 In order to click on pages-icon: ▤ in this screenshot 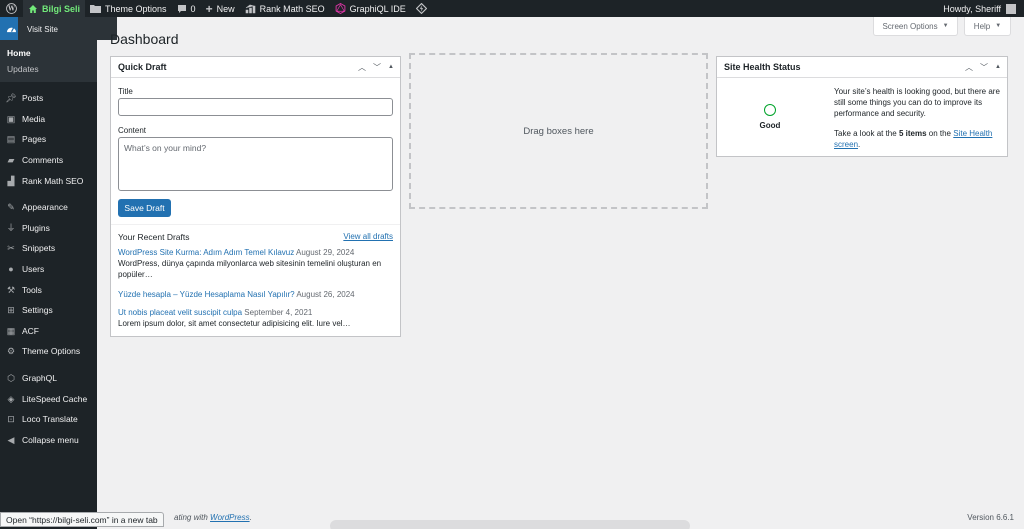, I will do `click(11, 139)`.